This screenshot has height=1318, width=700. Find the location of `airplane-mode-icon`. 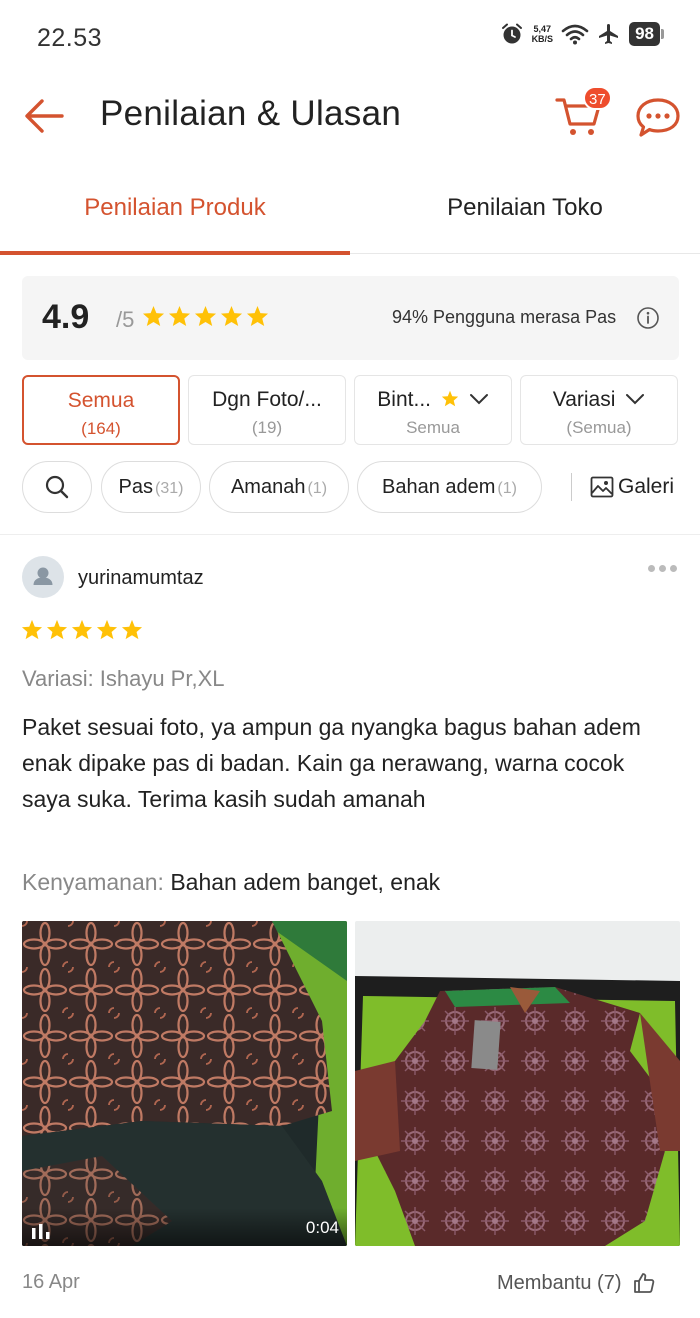

airplane-mode-icon is located at coordinates (609, 34).